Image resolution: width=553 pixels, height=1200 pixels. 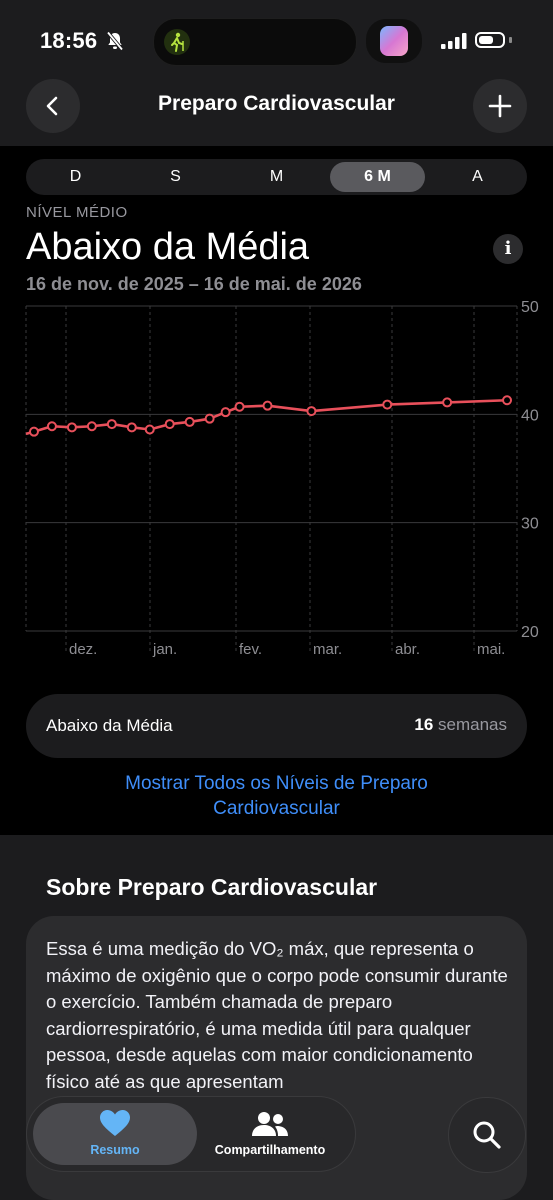 I want to click on x-tick-label: abr., so click(x=407, y=649).